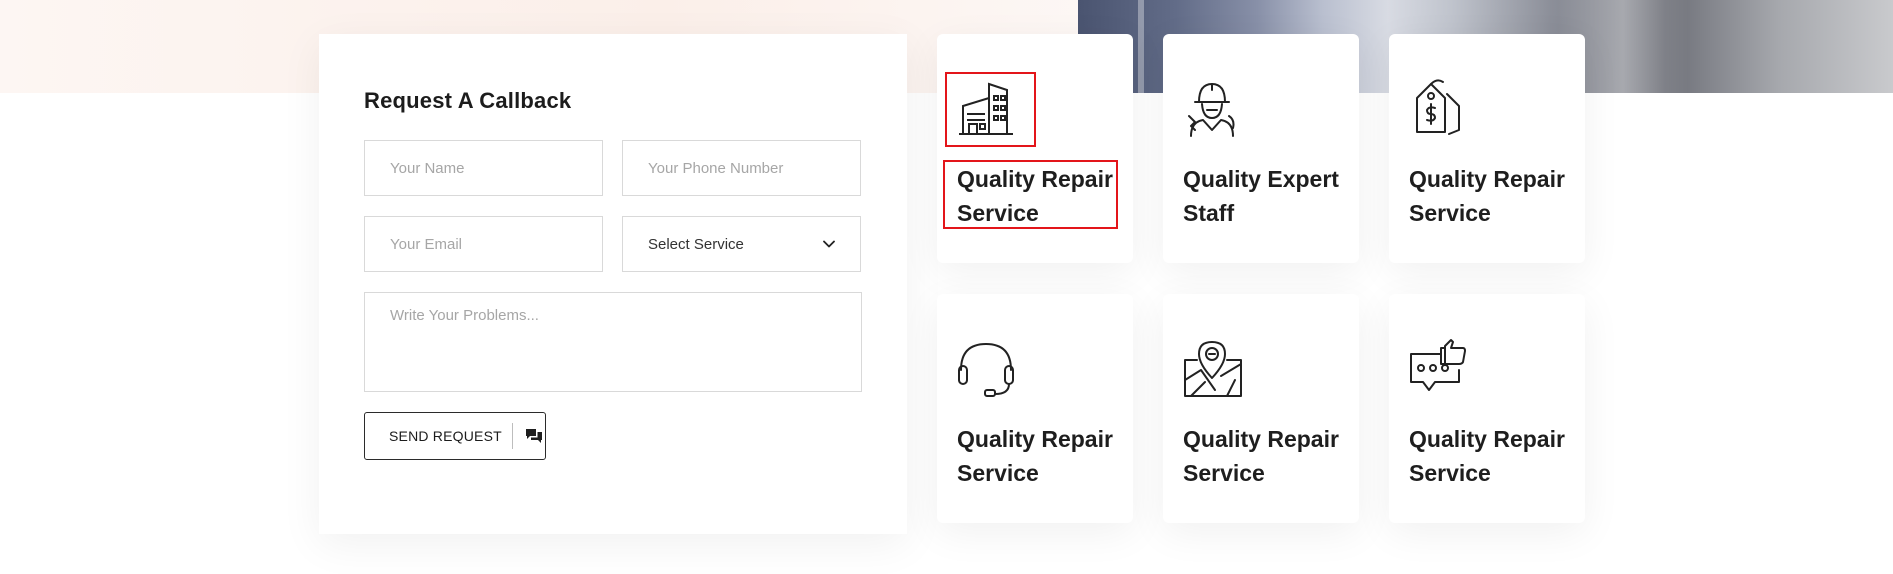 Image resolution: width=1893 pixels, height=574 pixels. I want to click on feature-card-2: Quality Expert Staff, so click(1261, 148).